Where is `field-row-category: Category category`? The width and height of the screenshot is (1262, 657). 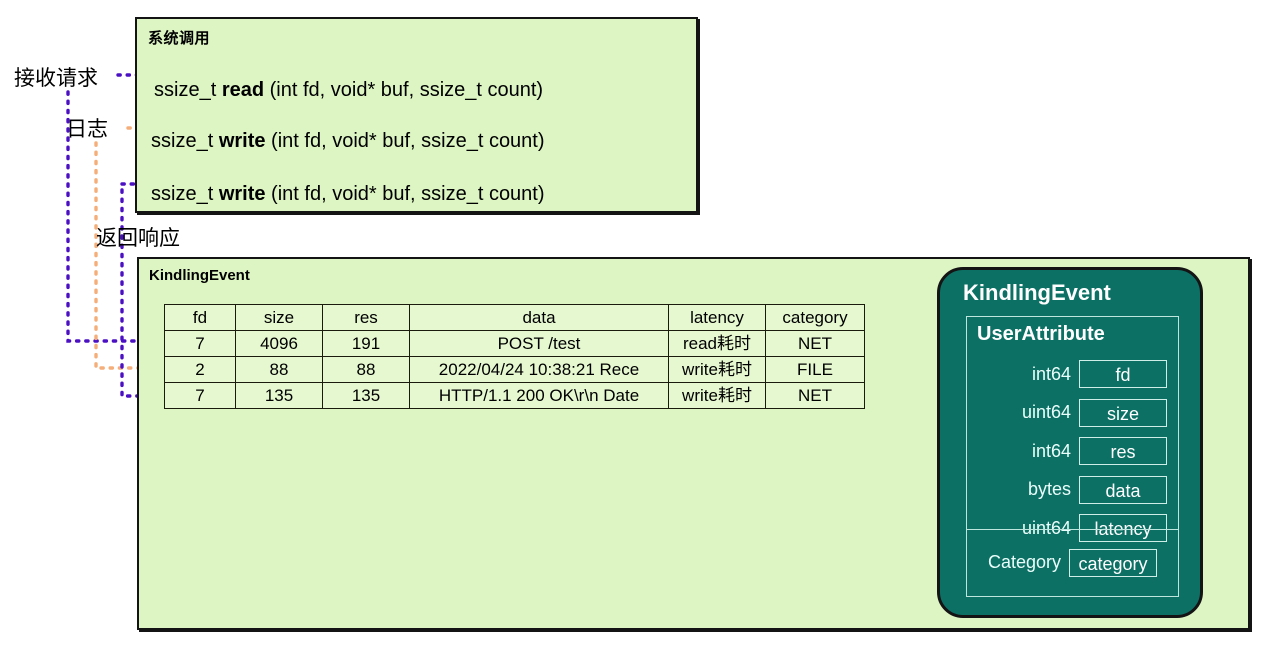 field-row-category: Category category is located at coordinates (1072, 562).